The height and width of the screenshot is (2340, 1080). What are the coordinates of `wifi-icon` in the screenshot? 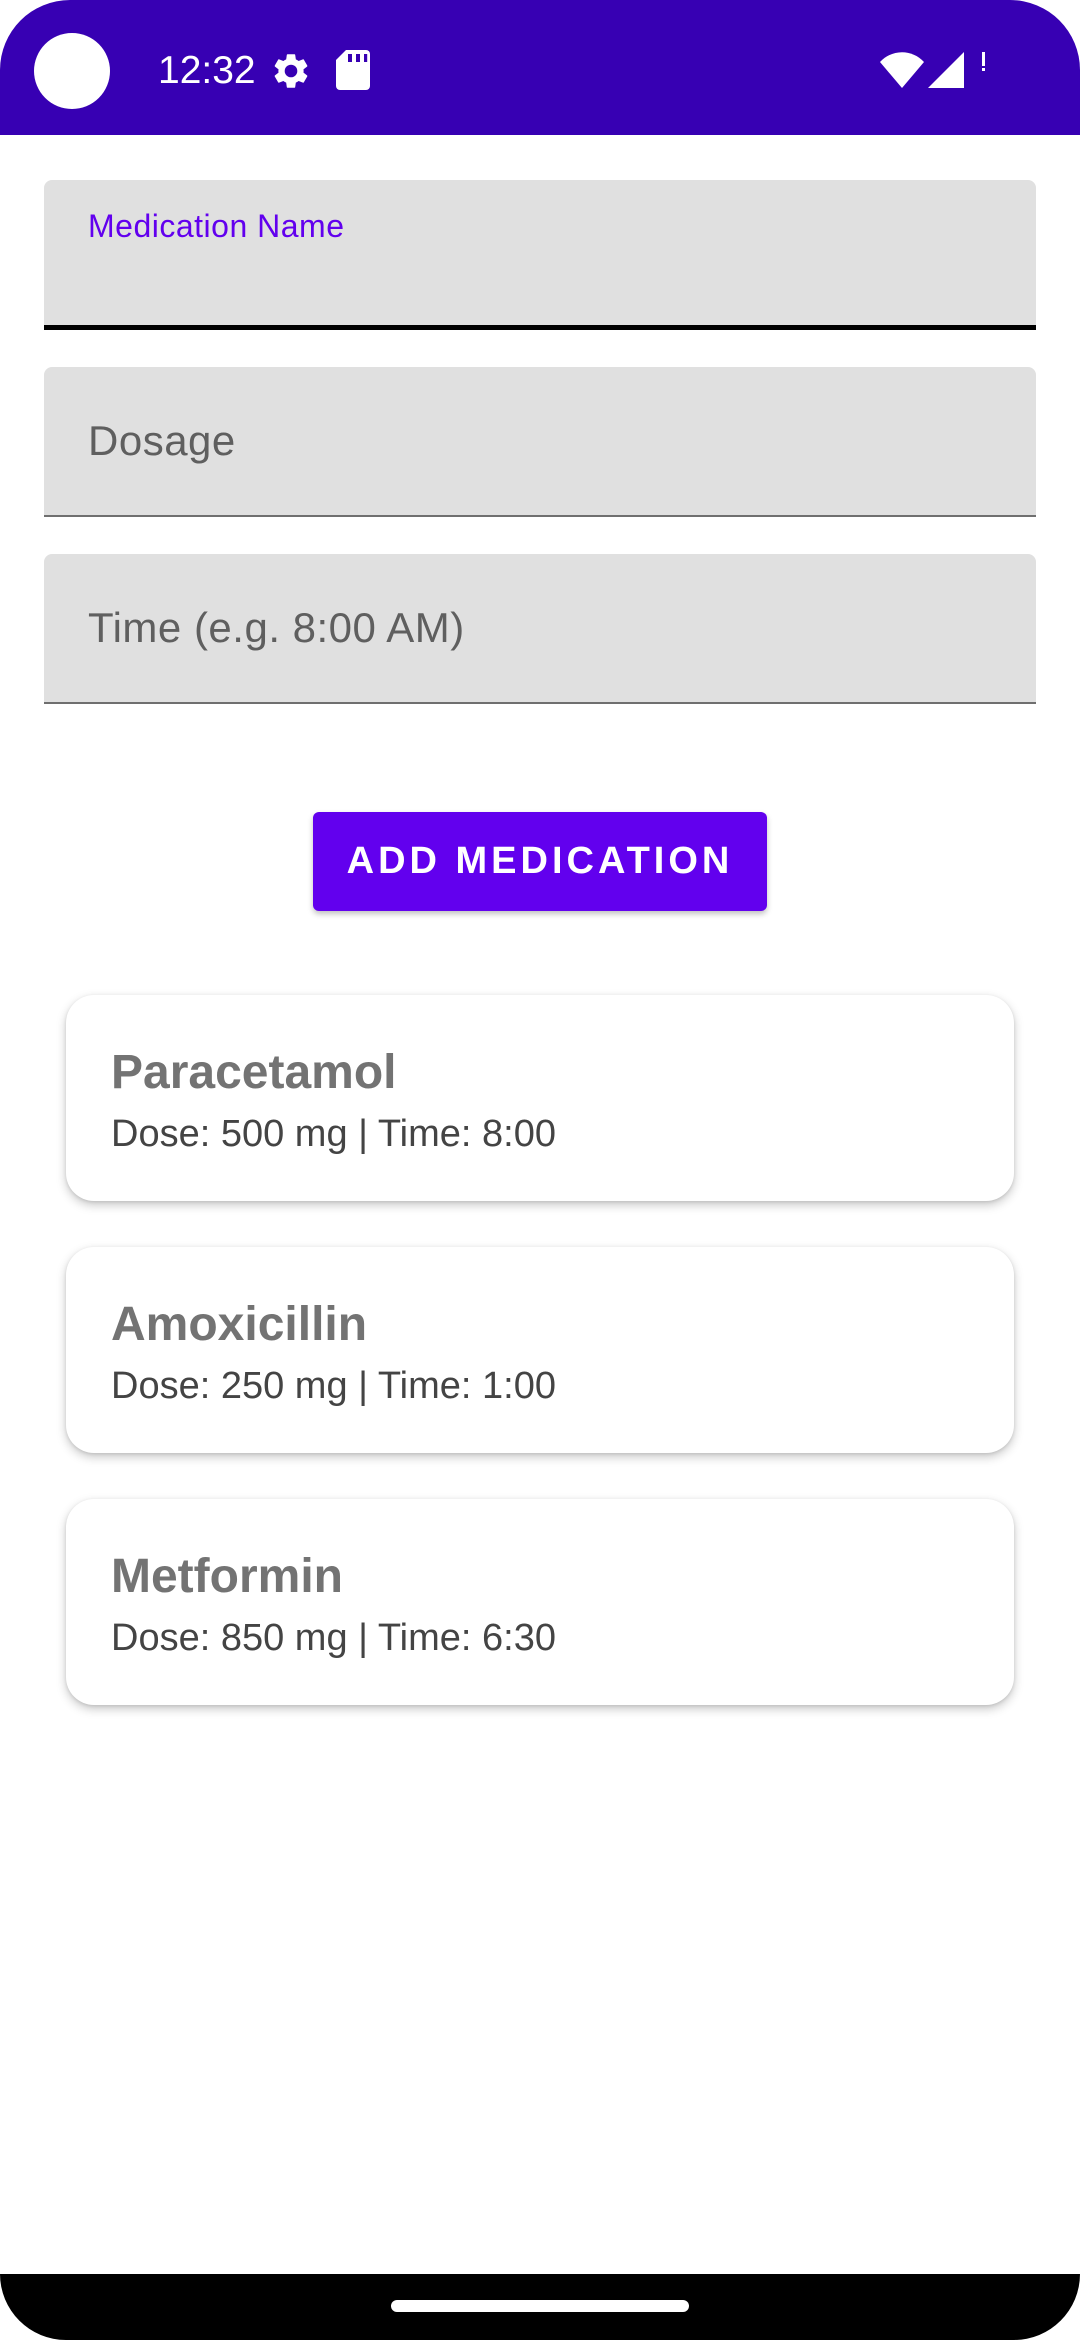 It's located at (902, 70).